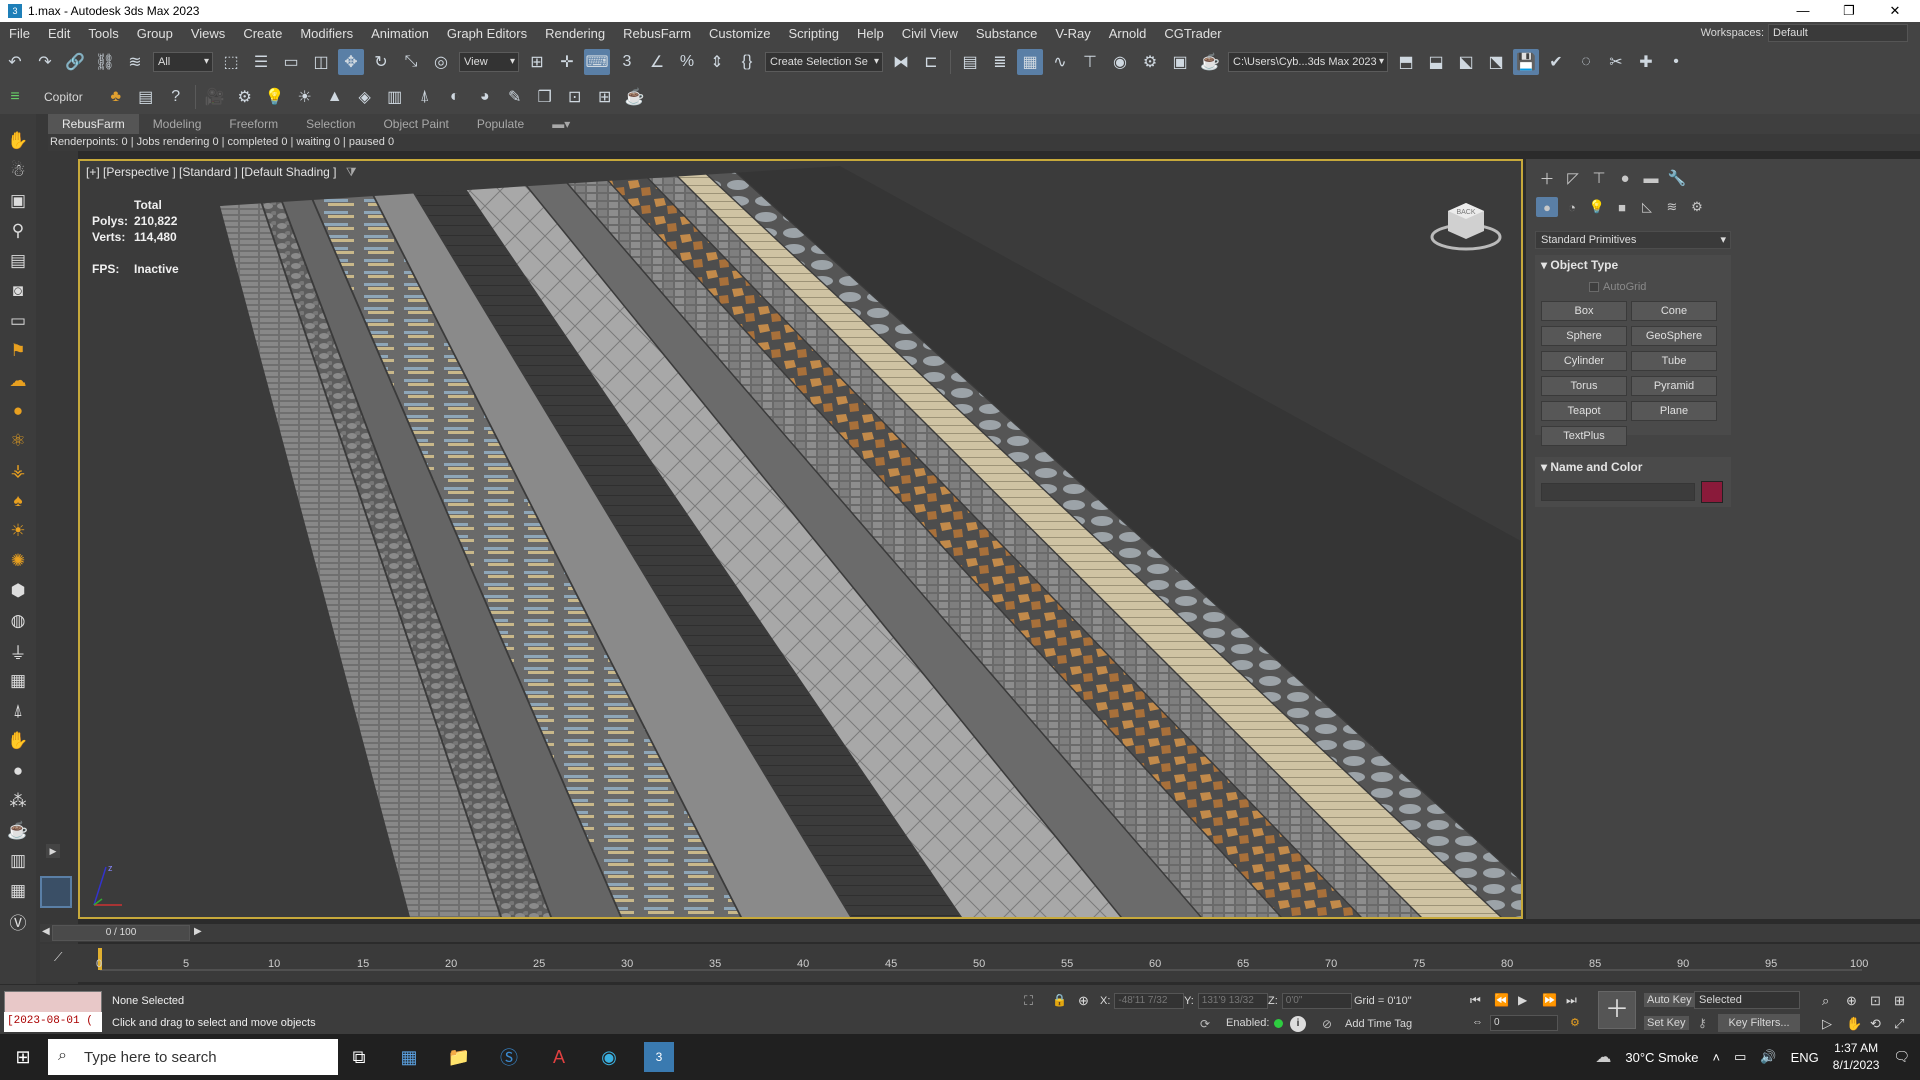  What do you see at coordinates (455, 97) in the screenshot?
I see `vray-ies-icon: ◐` at bounding box center [455, 97].